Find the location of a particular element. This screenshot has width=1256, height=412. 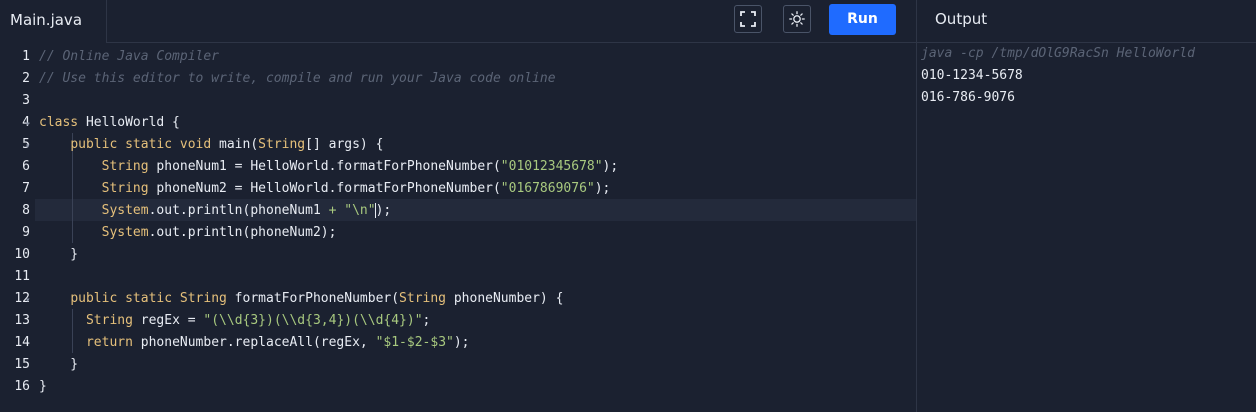

code-token: main( is located at coordinates (235, 144).